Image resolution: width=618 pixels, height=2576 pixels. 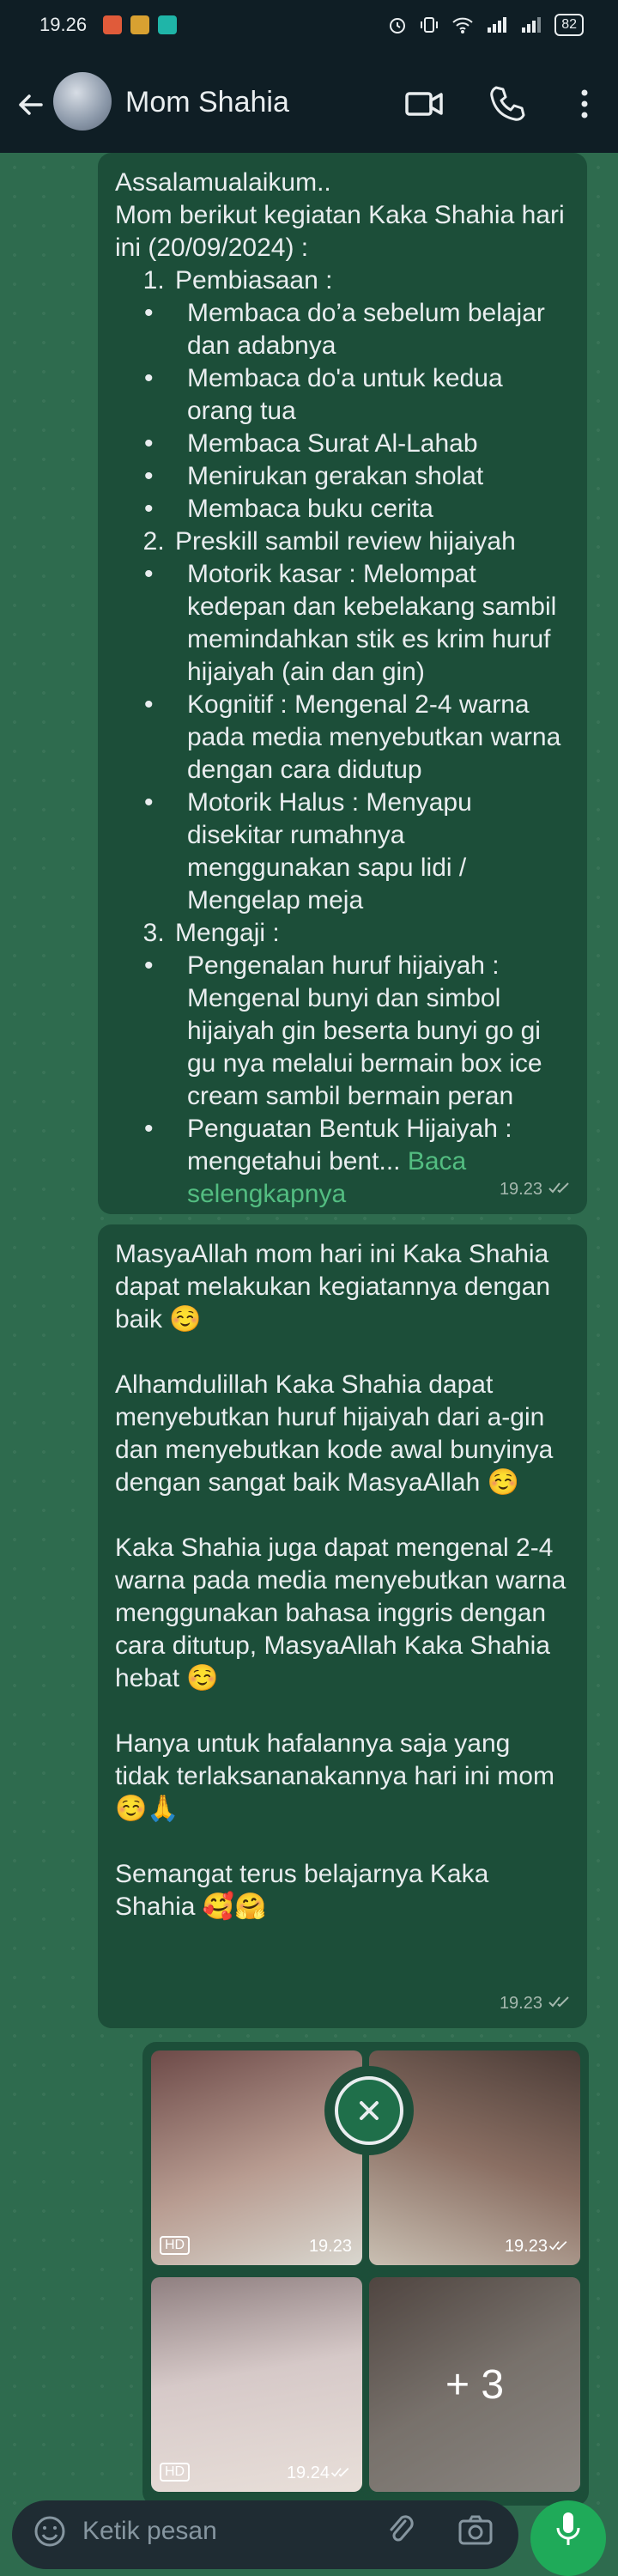 I want to click on close-icon, so click(x=369, y=2111).